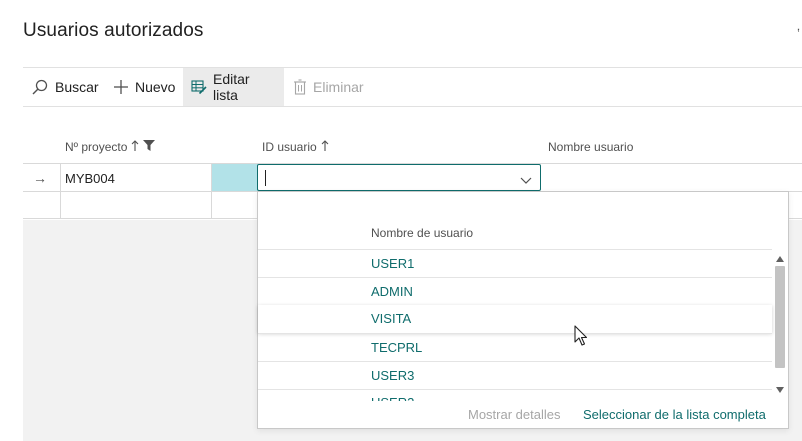  I want to click on page-title: Usuarios autorizados, so click(113, 30).